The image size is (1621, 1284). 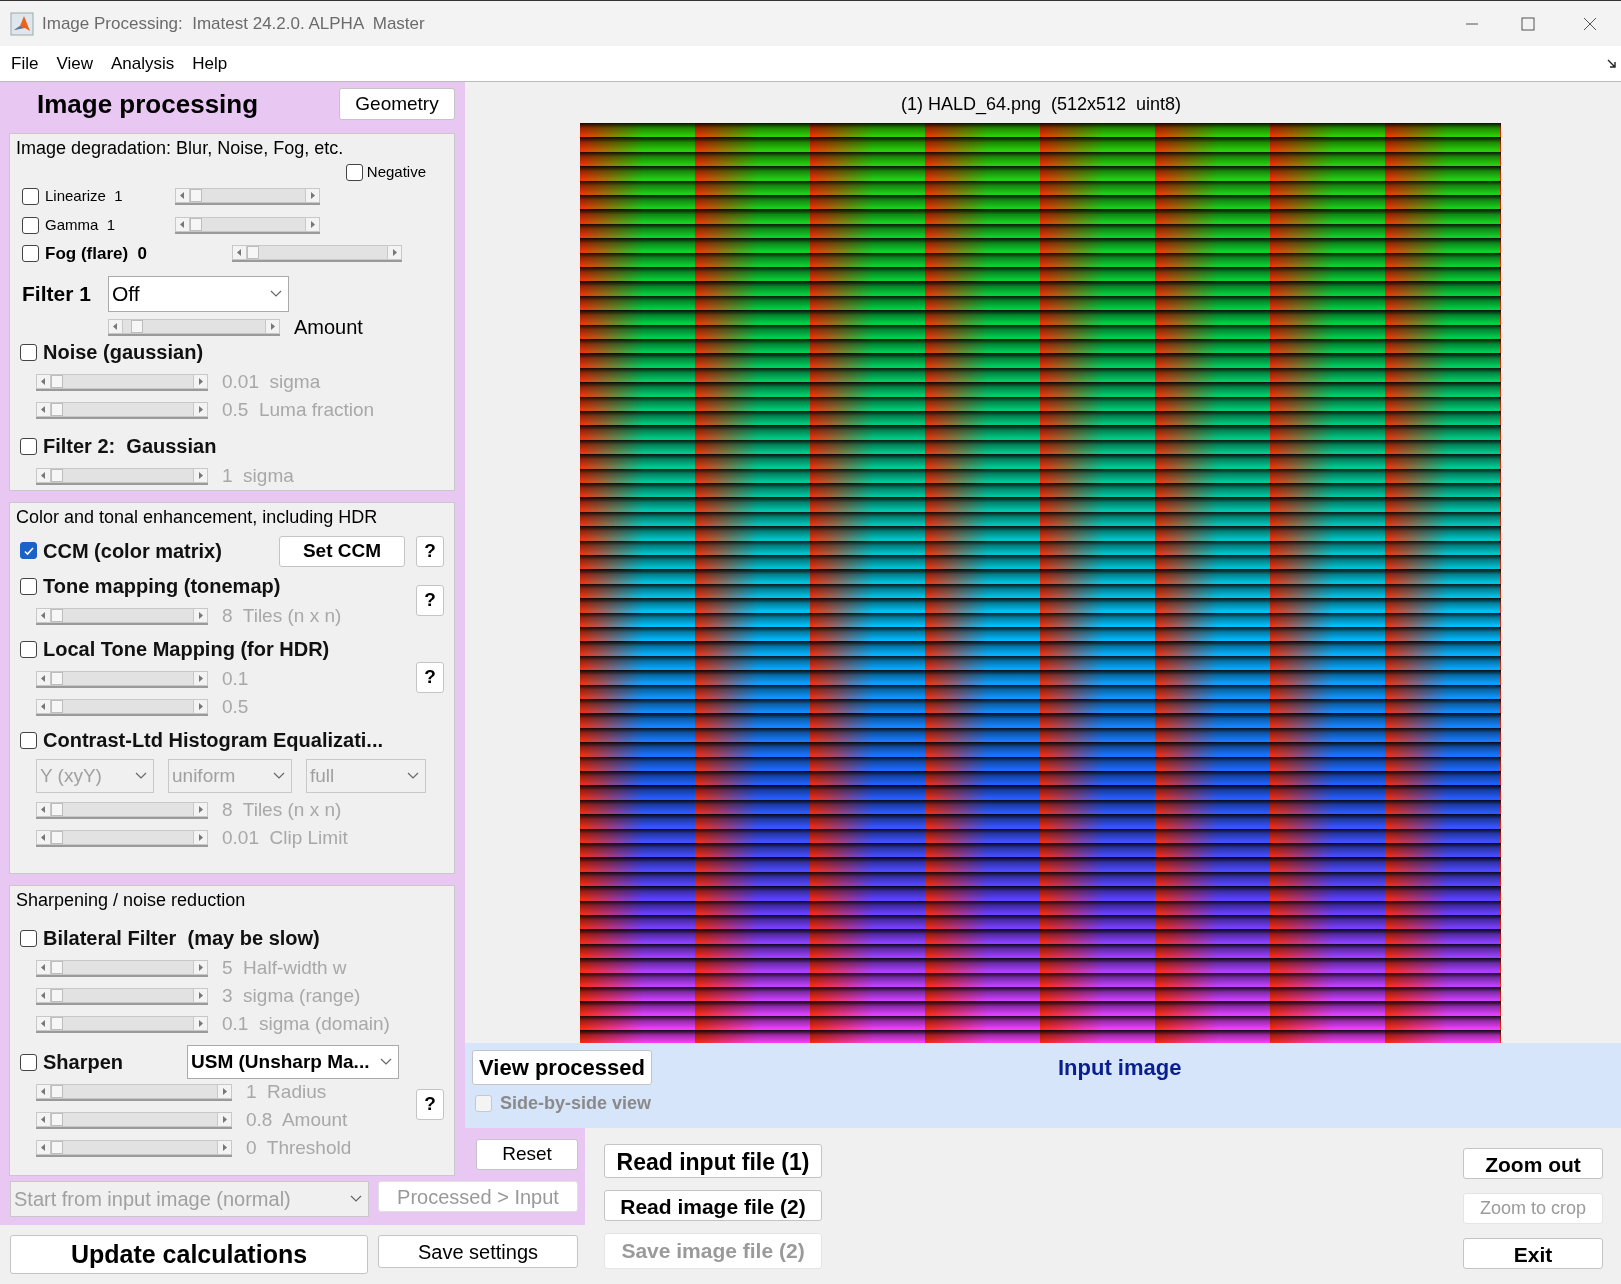 I want to click on option-label: CCM (color matrix), so click(x=132, y=551).